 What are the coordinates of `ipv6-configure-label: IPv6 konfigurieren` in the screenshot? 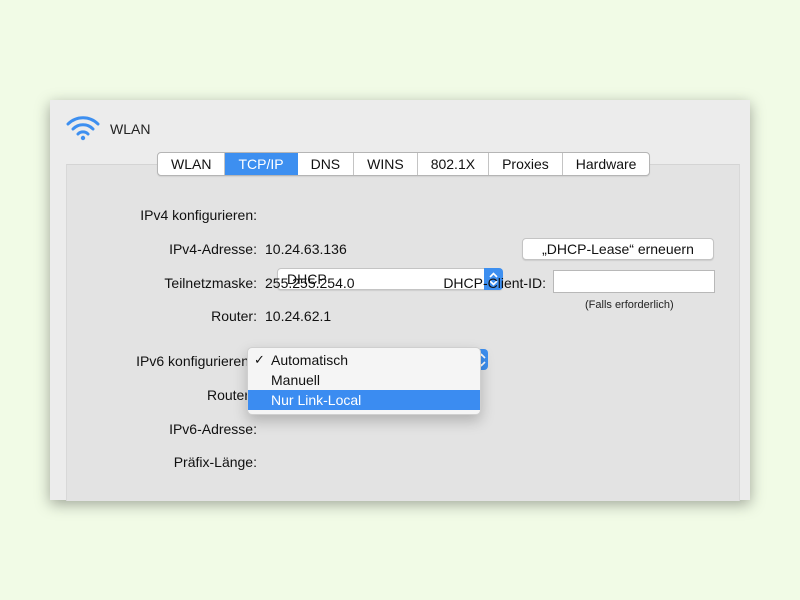 It's located at (192, 361).